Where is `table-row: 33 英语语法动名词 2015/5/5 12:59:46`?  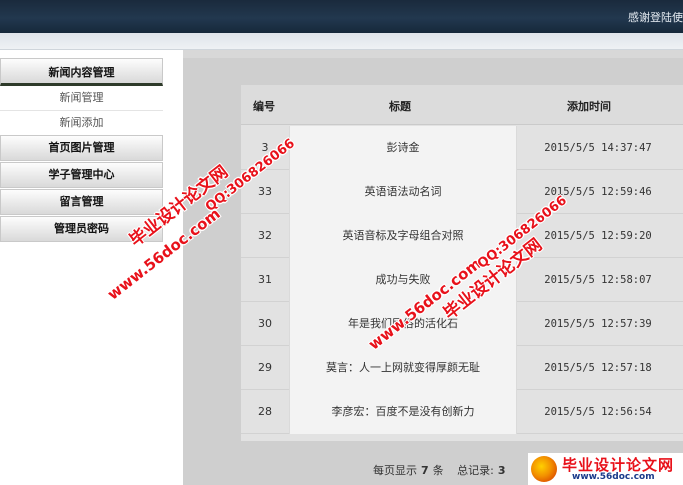
table-row: 33 英语语法动名词 2015/5/5 12:59:46 is located at coordinates (462, 192).